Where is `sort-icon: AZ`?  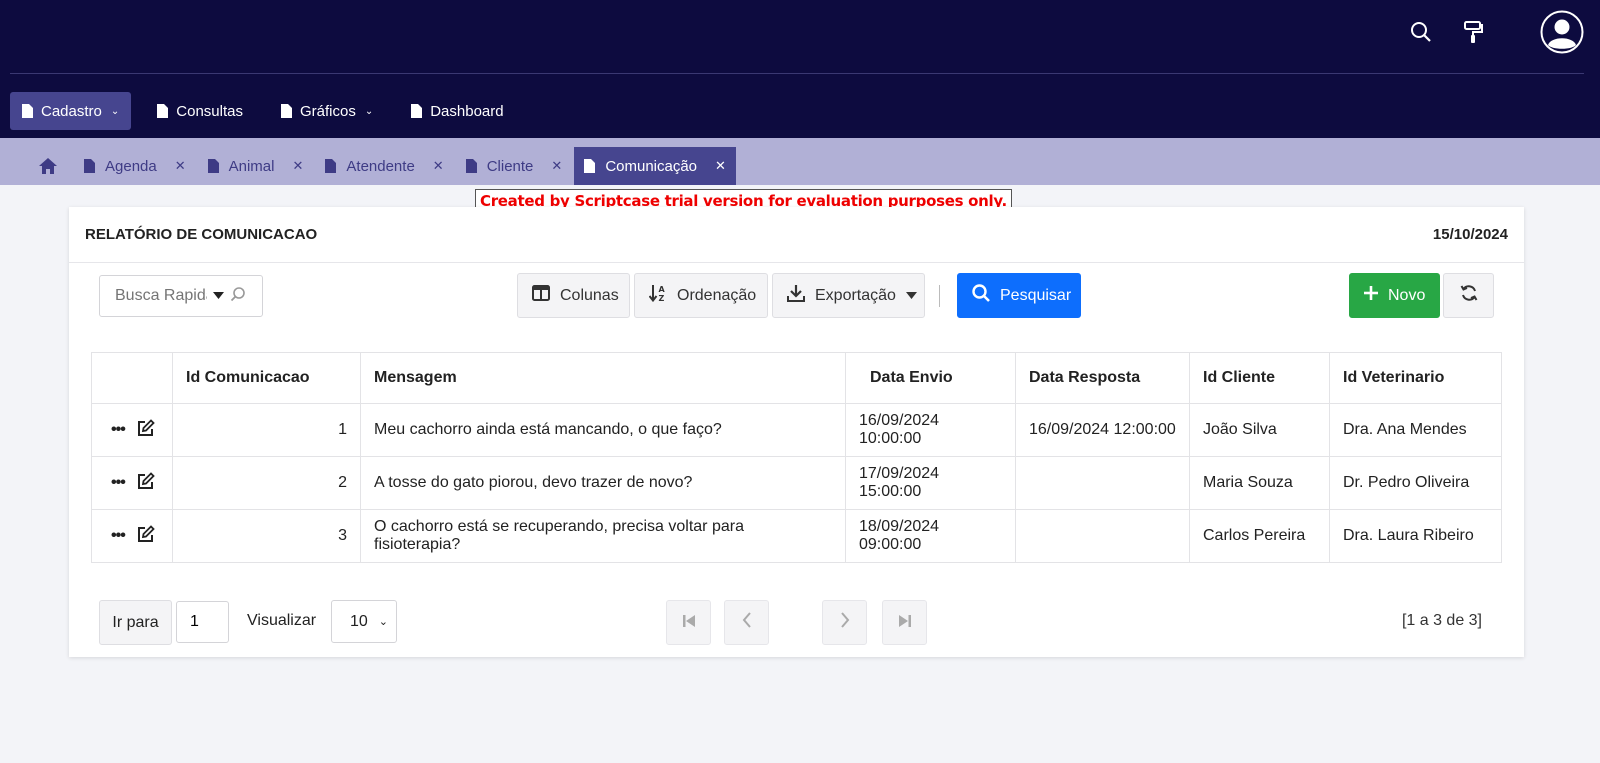 sort-icon: AZ is located at coordinates (657, 295).